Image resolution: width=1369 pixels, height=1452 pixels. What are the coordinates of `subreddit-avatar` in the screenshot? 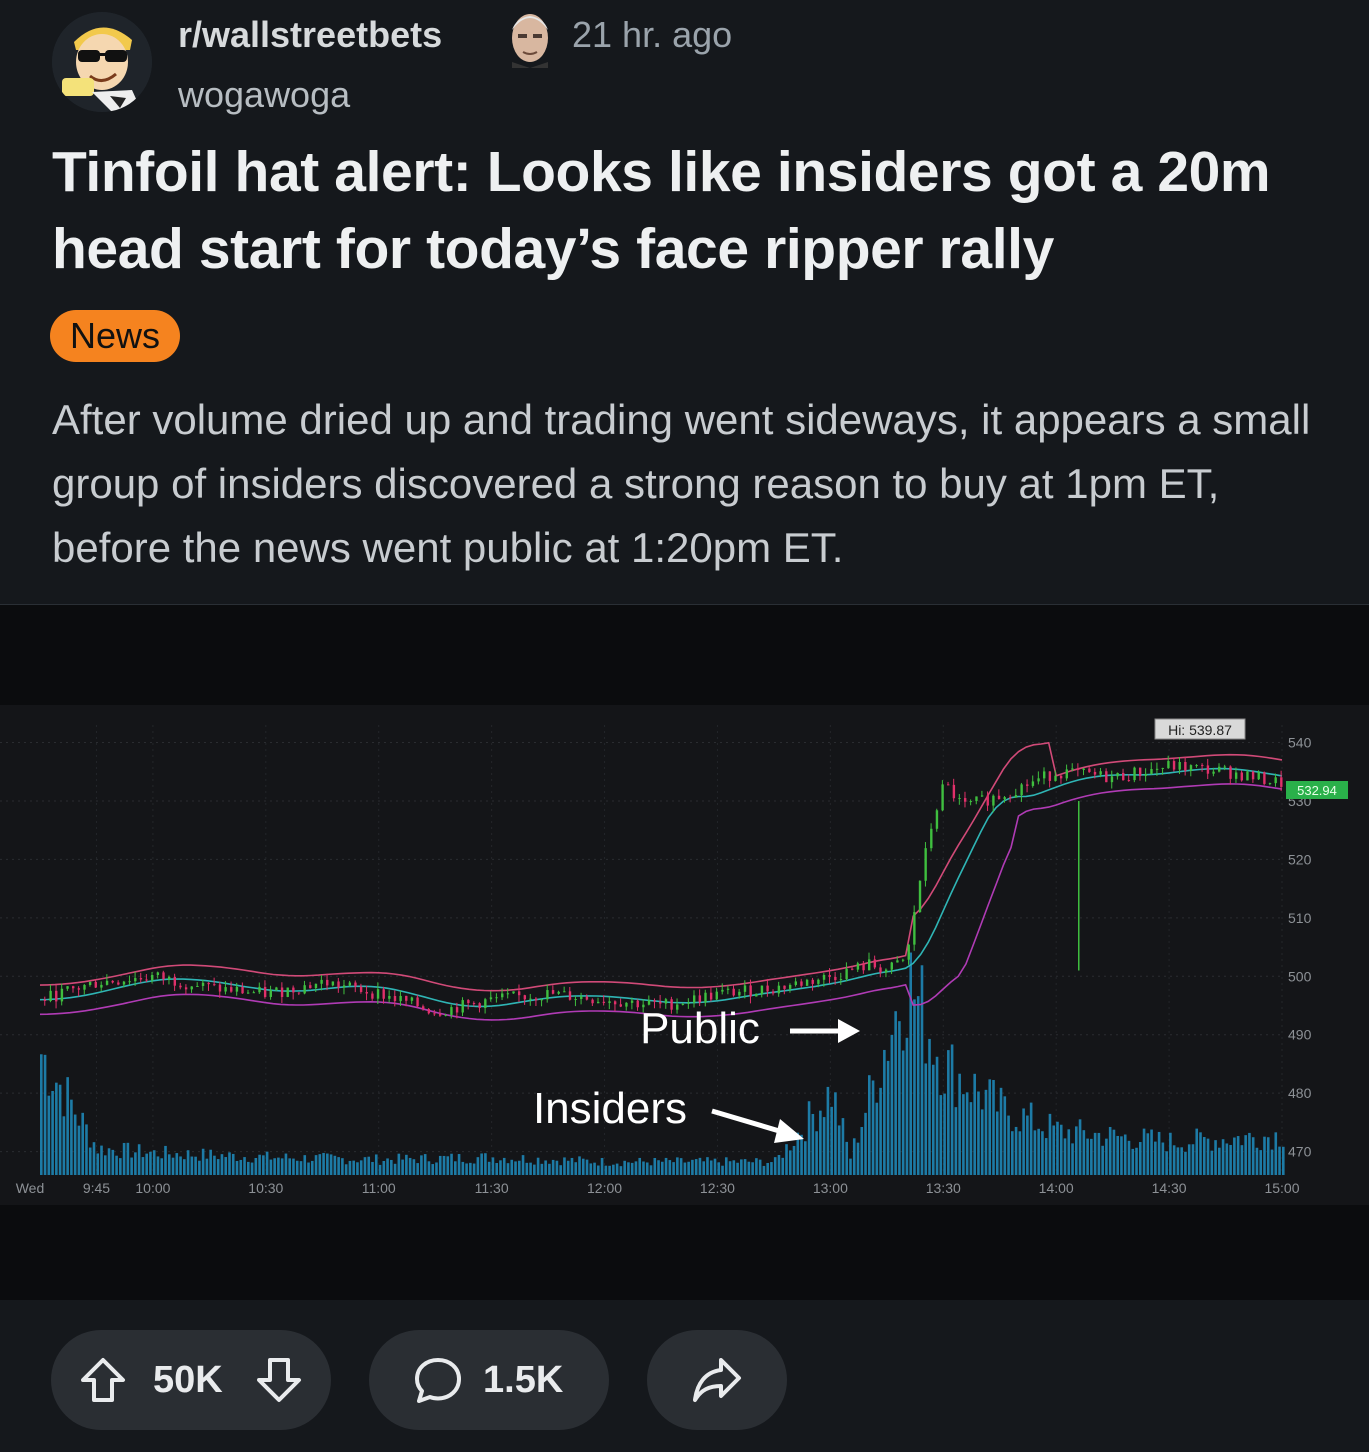 It's located at (102, 62).